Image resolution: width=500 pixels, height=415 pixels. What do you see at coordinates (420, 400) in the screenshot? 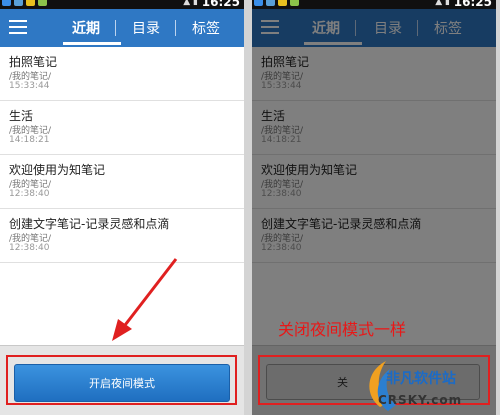
I see `watermark-site: CRSKY.com` at bounding box center [420, 400].